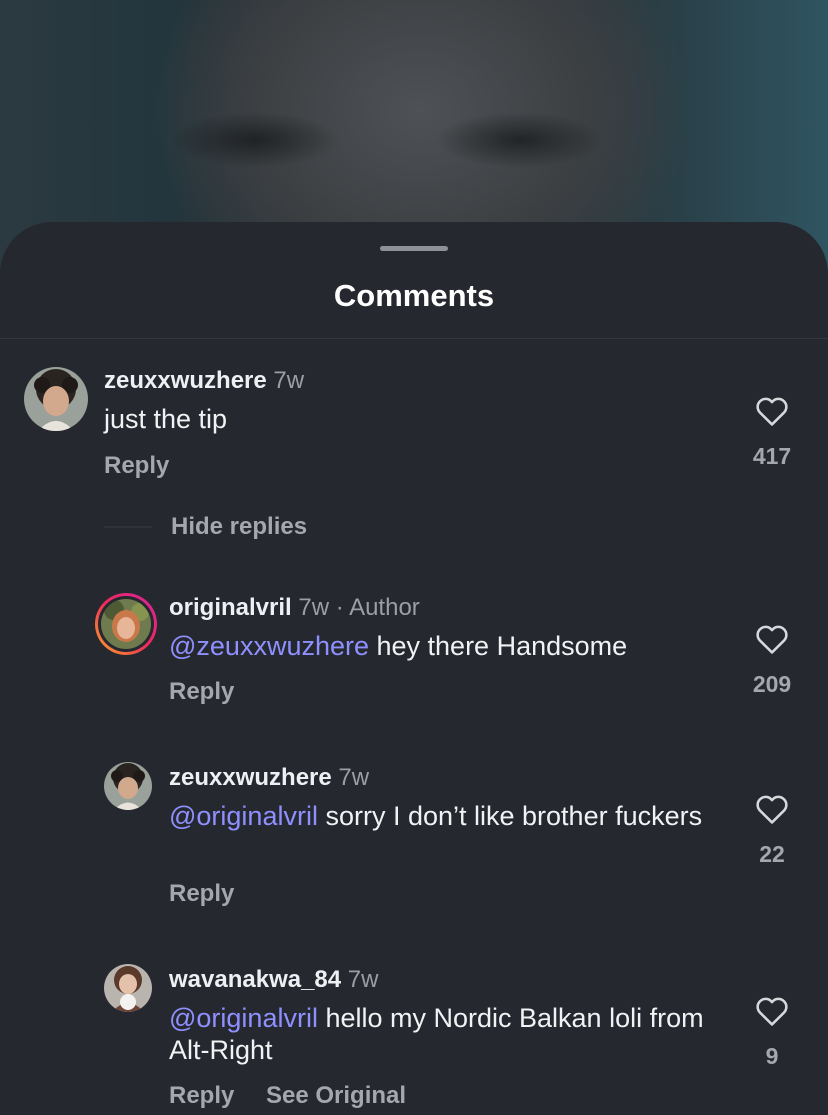  Describe the element at coordinates (230, 607) in the screenshot. I see `username: originalvril` at that location.